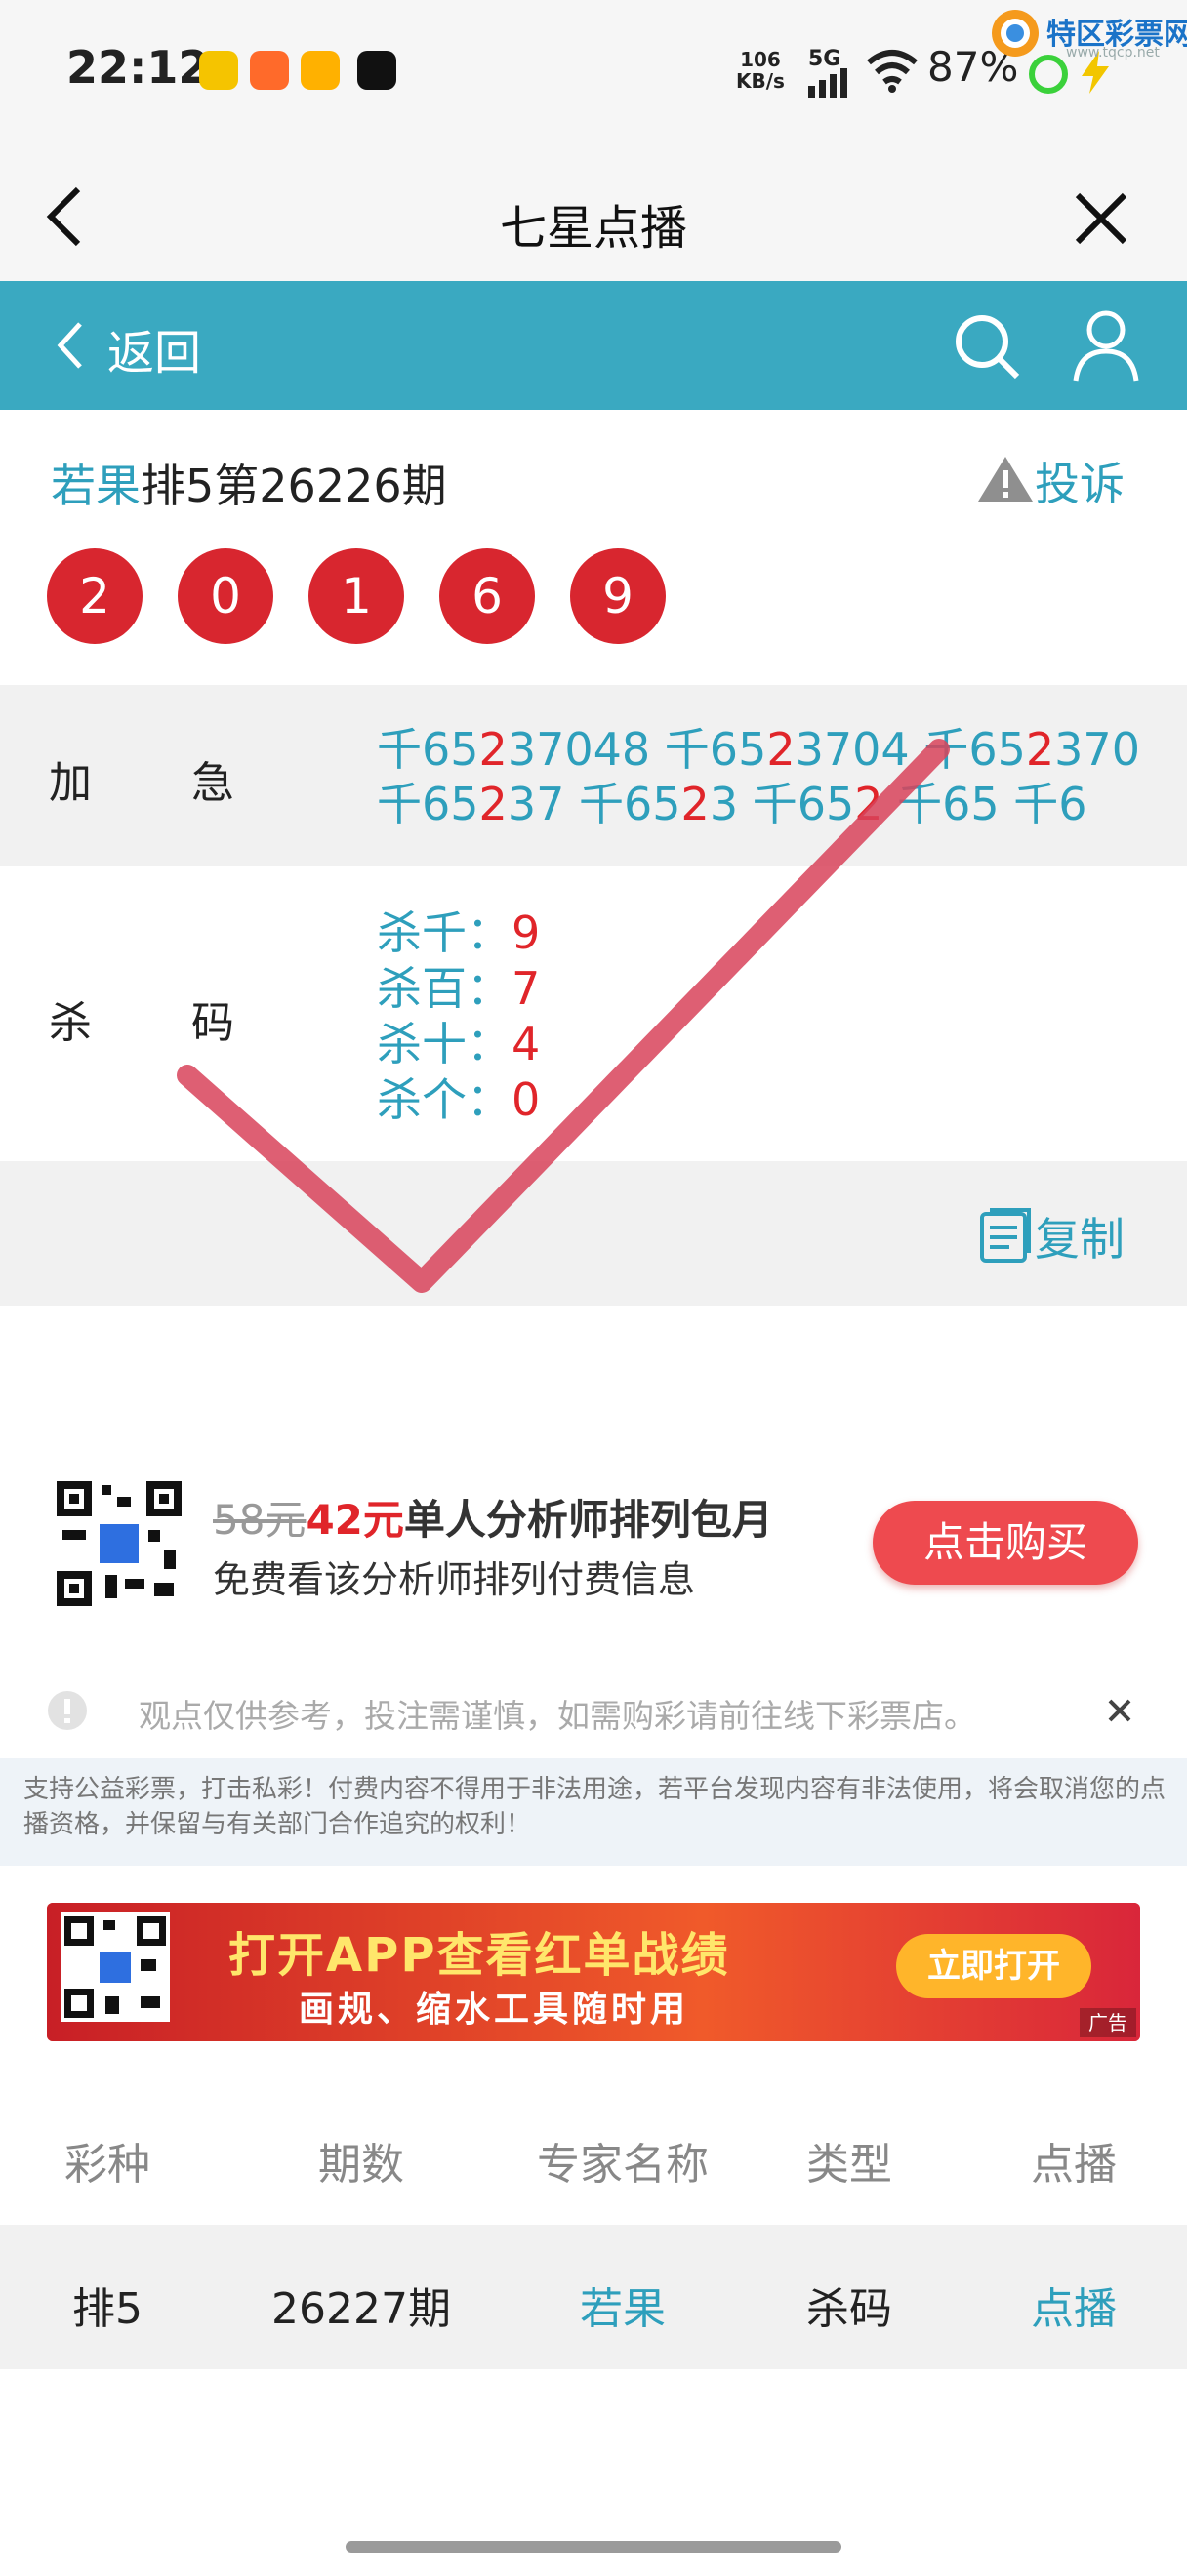 Image resolution: width=1187 pixels, height=2576 pixels. I want to click on nav-bar: 返回, so click(593, 345).